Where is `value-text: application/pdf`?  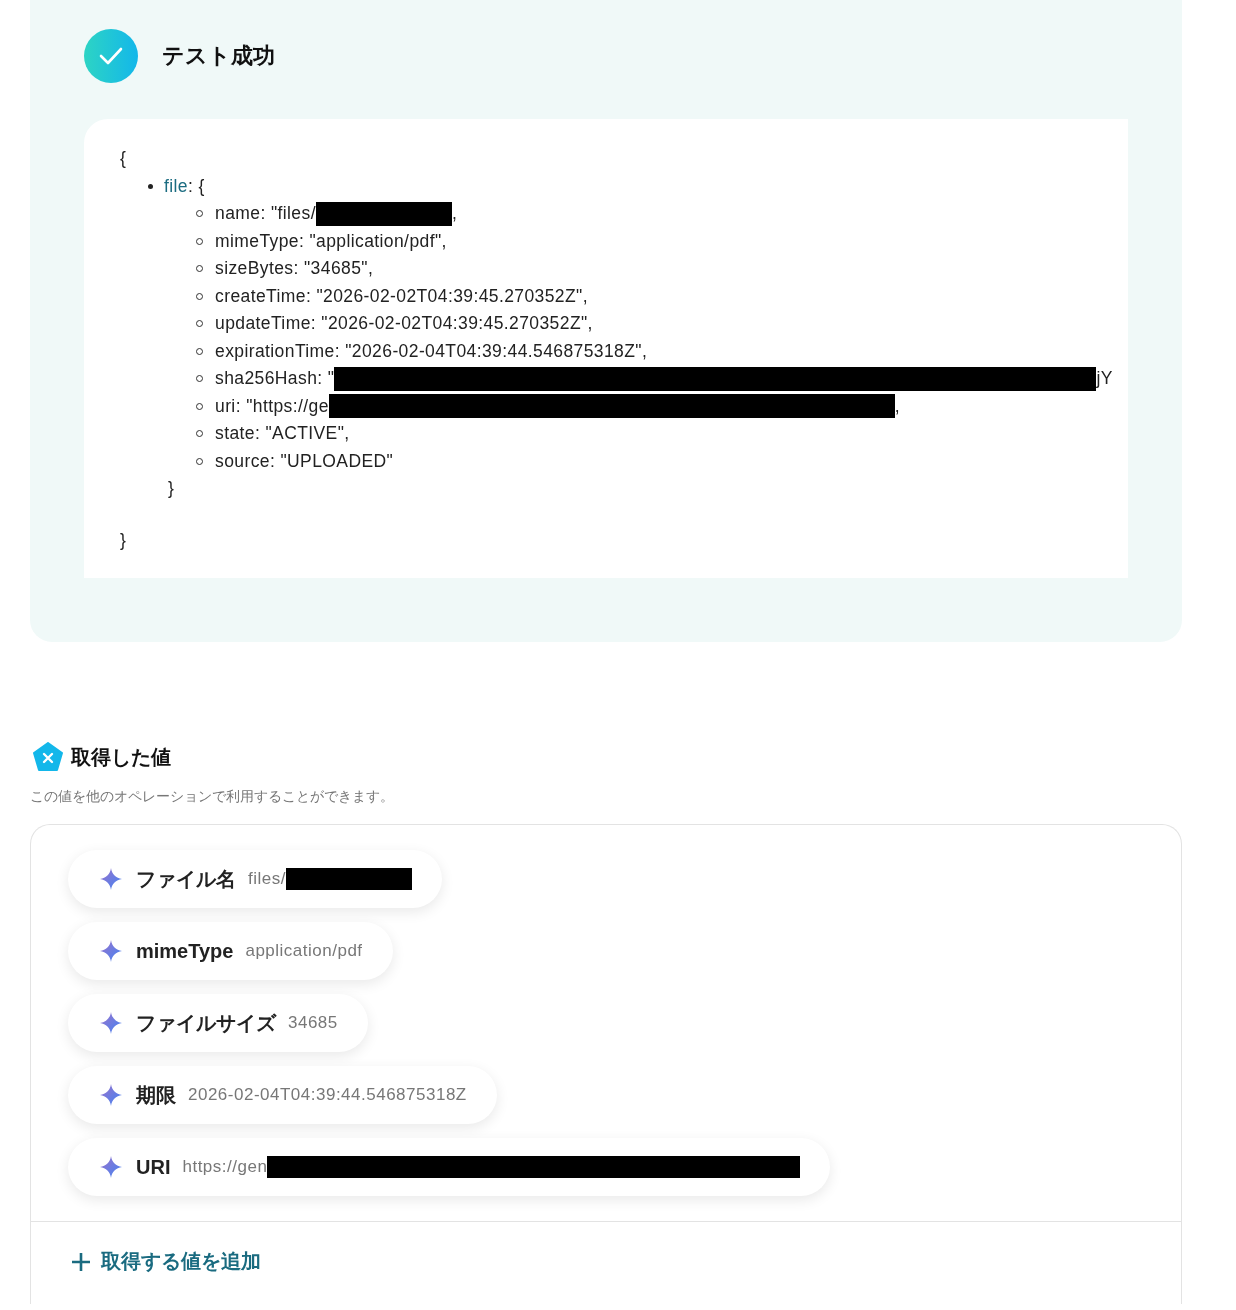 value-text: application/pdf is located at coordinates (304, 951).